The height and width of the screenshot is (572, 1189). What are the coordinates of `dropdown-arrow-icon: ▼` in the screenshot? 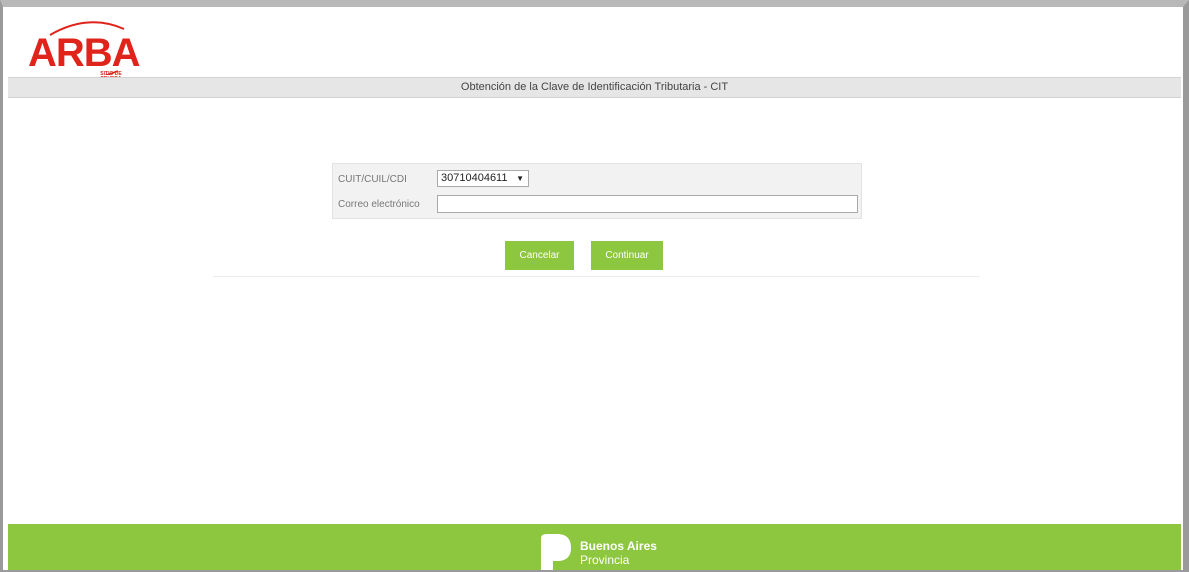 It's located at (520, 178).